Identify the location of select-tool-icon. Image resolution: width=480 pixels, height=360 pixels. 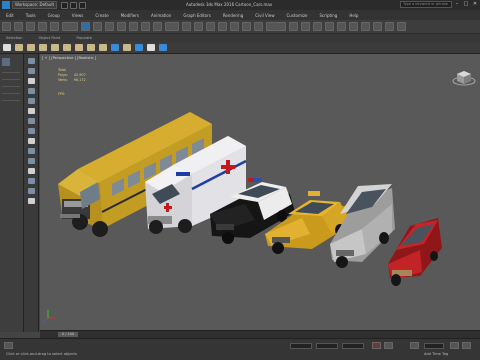
(31, 61).